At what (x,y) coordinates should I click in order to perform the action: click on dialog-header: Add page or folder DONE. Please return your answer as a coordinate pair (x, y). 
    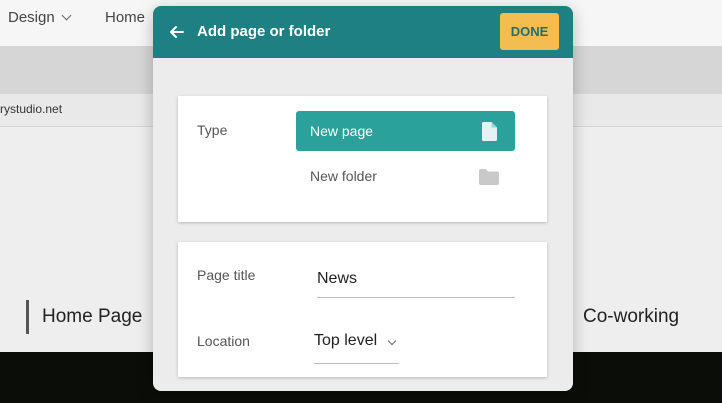
    Looking at the image, I should click on (363, 32).